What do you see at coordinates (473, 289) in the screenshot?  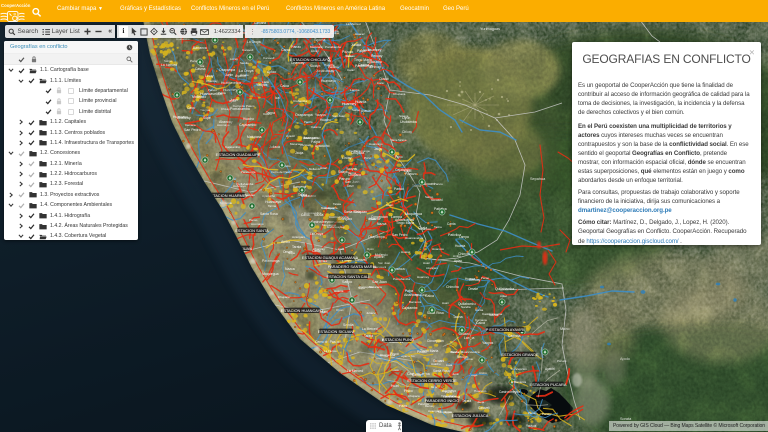 I see `svg-text: Omate` at bounding box center [473, 289].